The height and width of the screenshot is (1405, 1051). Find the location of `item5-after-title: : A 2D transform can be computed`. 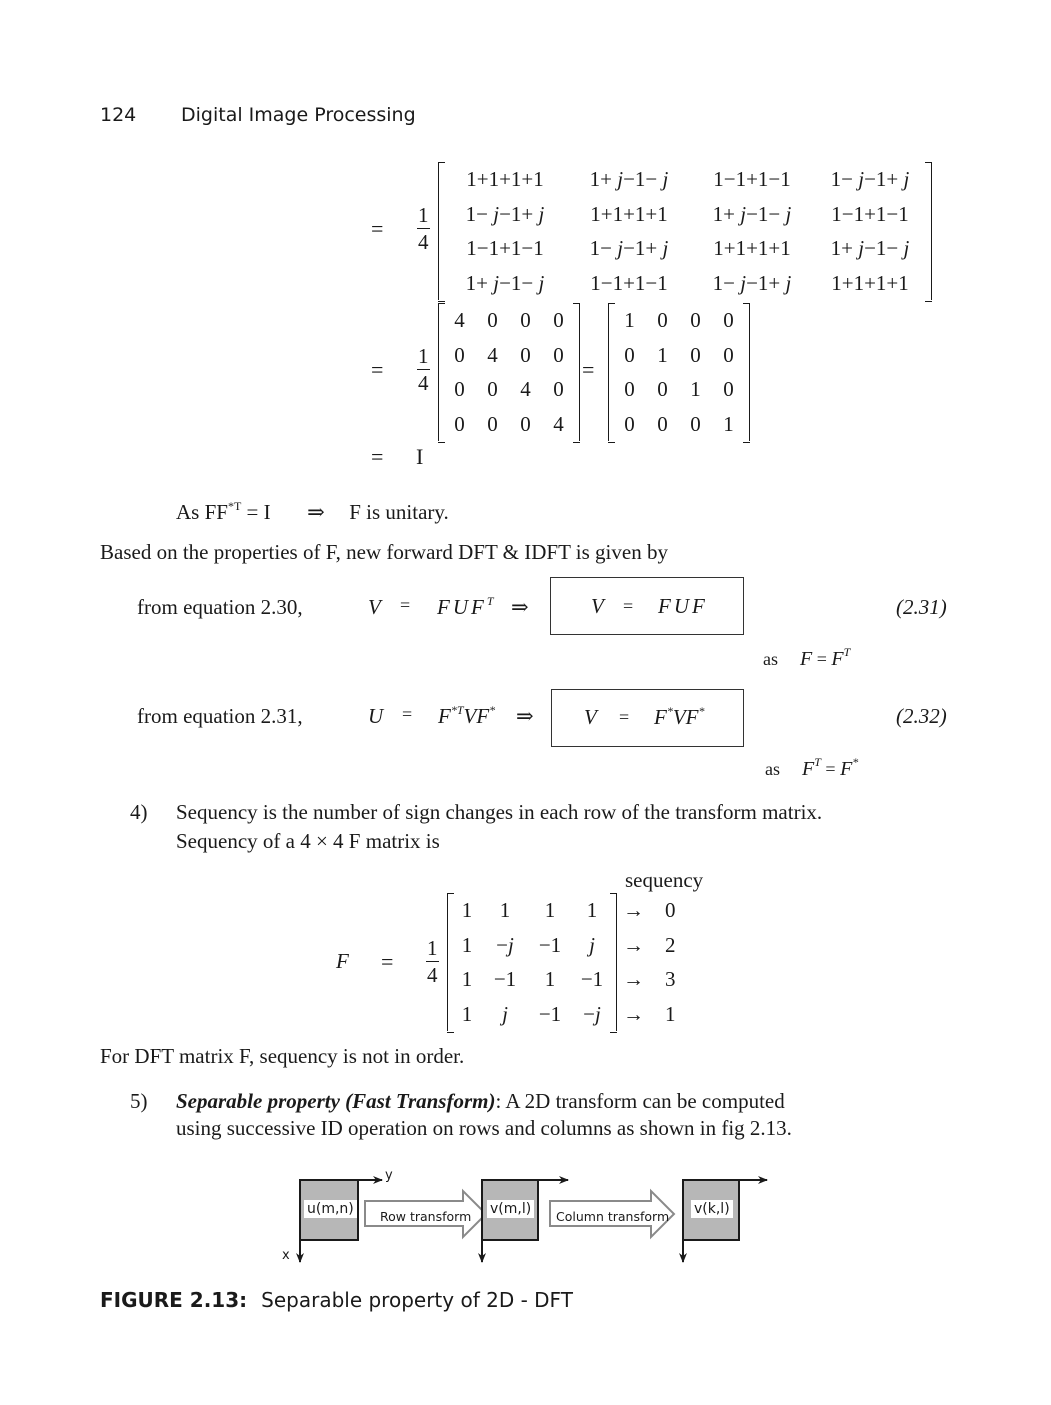

item5-after-title: : A 2D transform can be computed is located at coordinates (640, 1101).